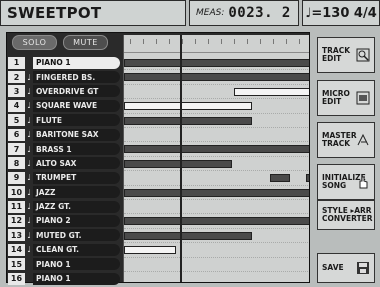 The width and height of the screenshot is (380, 287). Describe the element at coordinates (16, 62) in the screenshot. I see `track-number: 1` at that location.